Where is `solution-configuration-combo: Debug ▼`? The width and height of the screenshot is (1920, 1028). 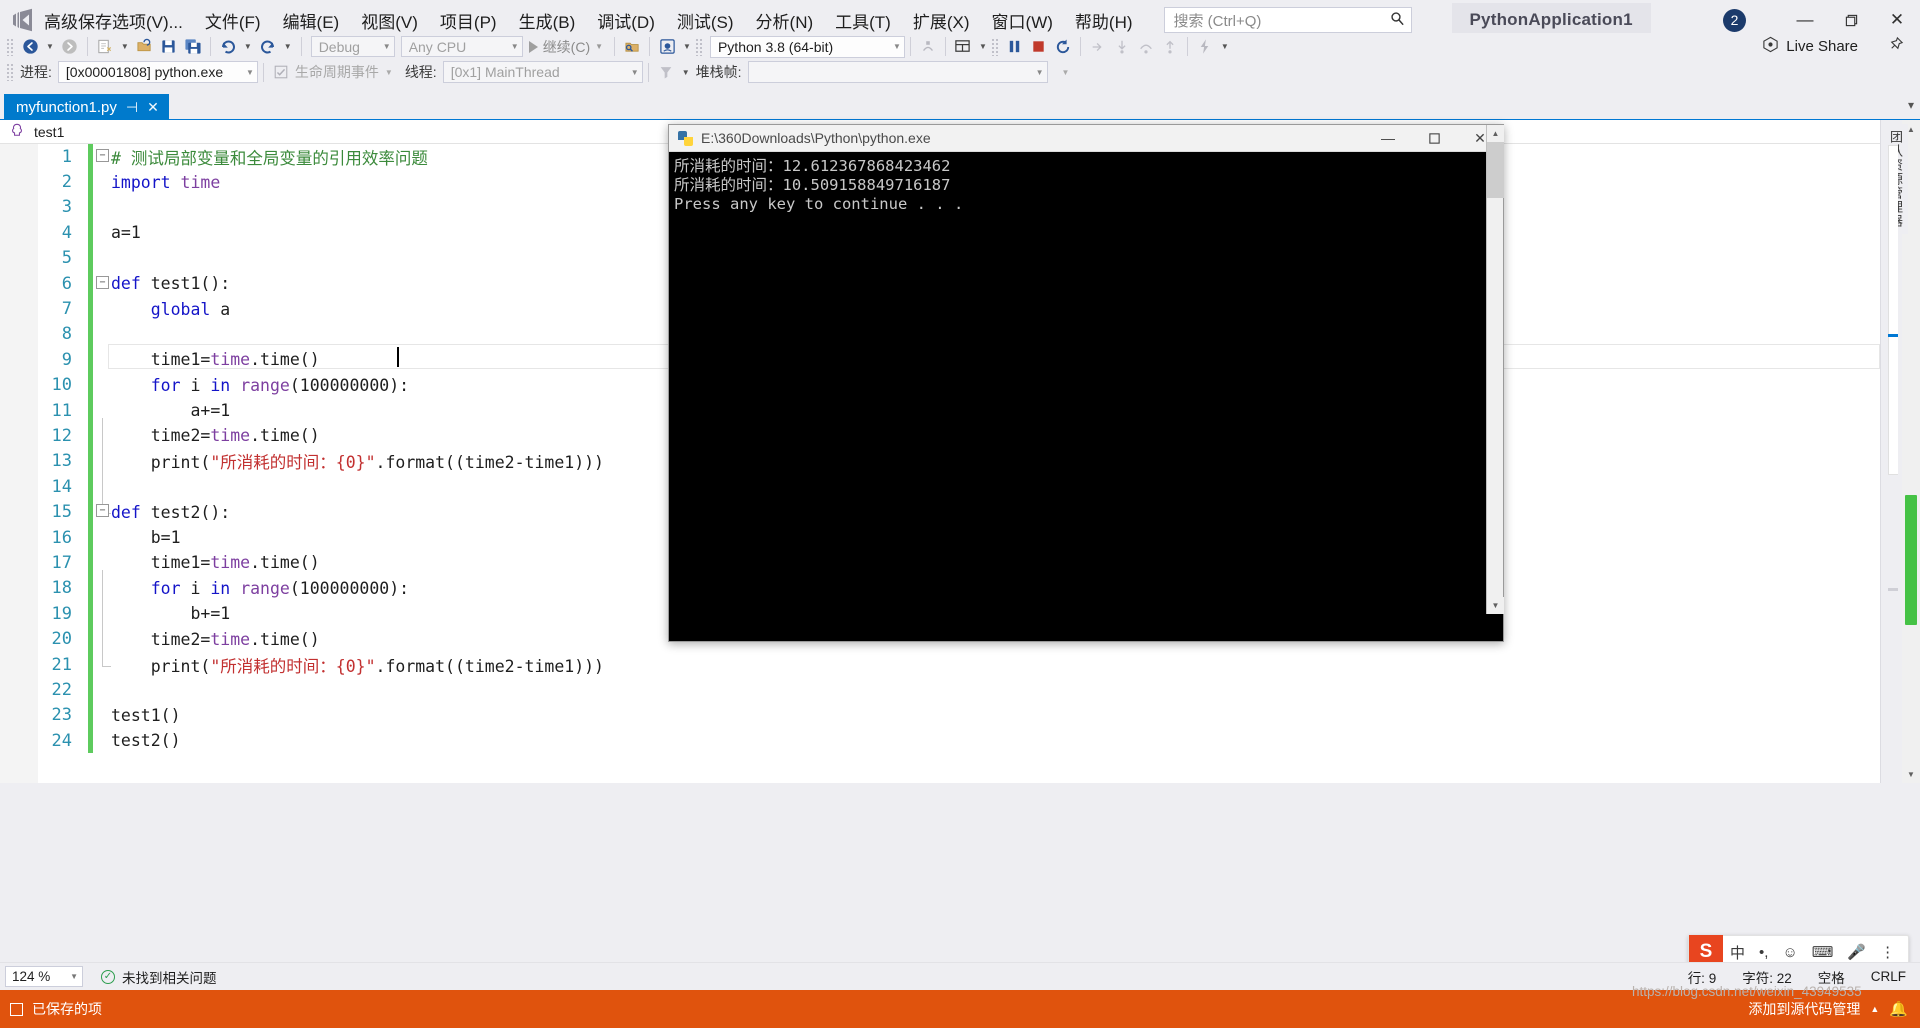
solution-configuration-combo: Debug ▼ is located at coordinates (352, 46).